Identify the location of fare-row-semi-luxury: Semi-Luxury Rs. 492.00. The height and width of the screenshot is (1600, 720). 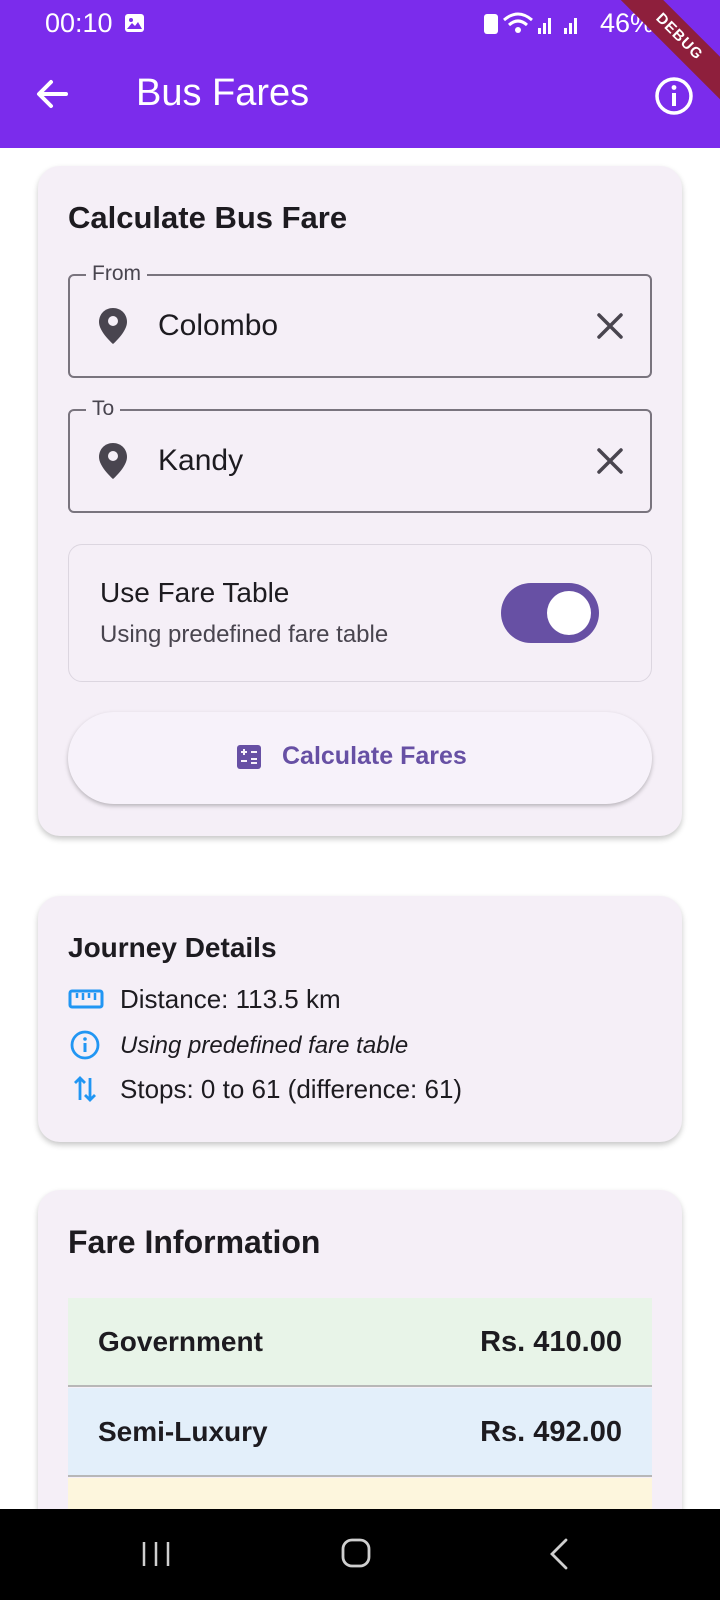
(360, 1432).